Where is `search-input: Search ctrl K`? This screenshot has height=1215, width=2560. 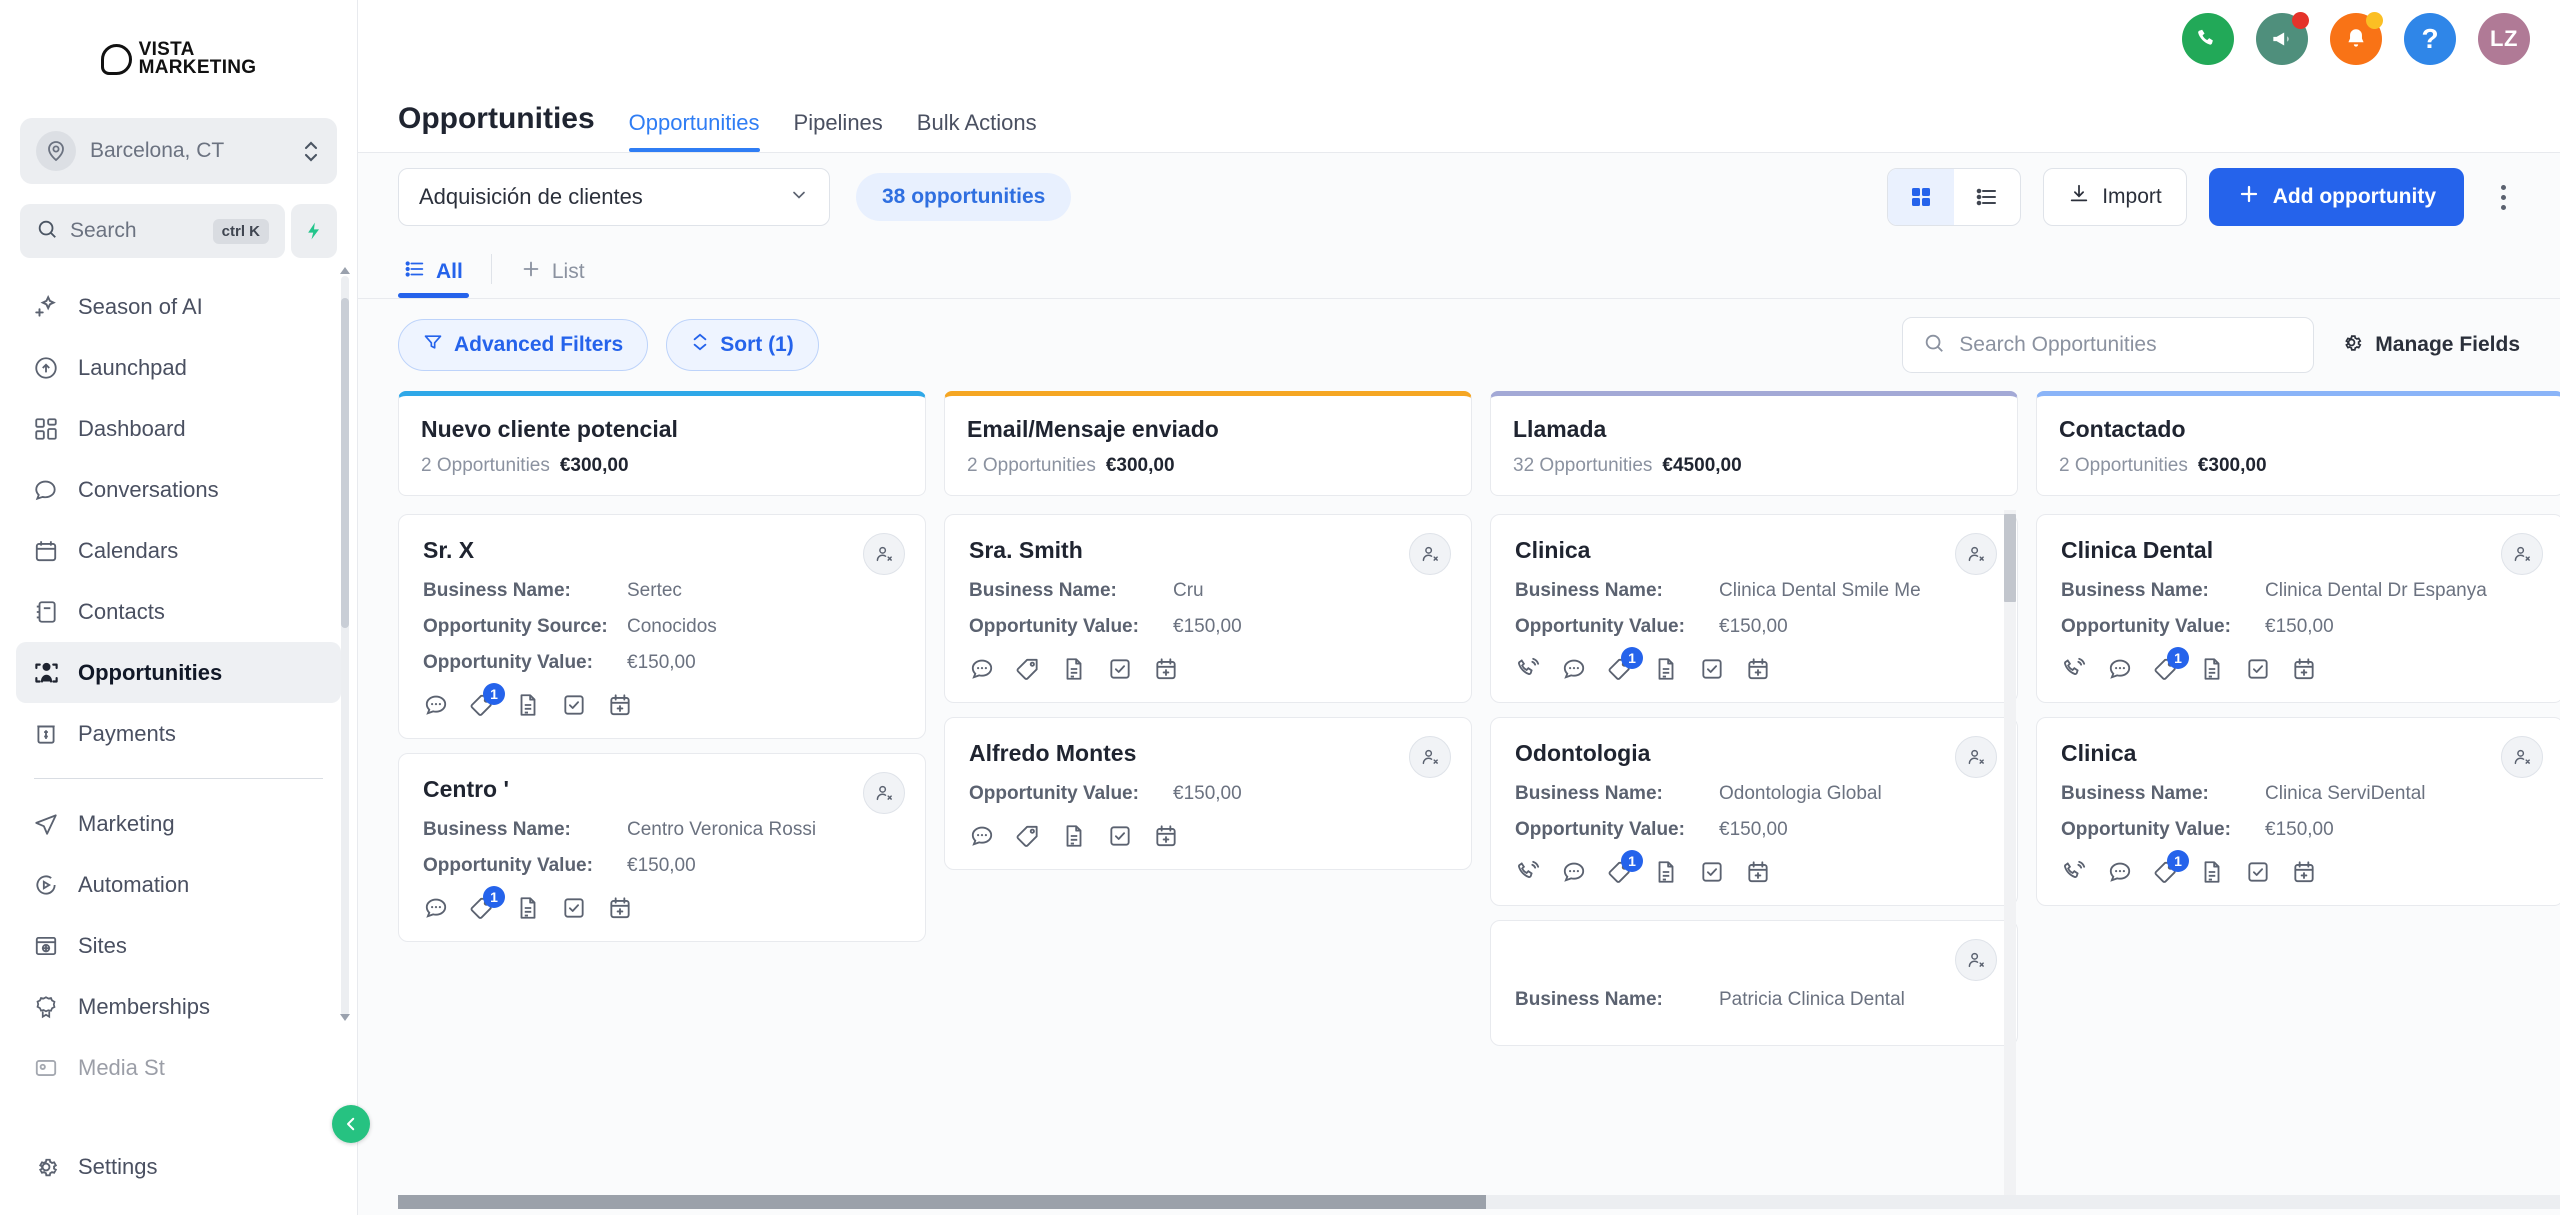
search-input: Search ctrl K is located at coordinates (152, 231).